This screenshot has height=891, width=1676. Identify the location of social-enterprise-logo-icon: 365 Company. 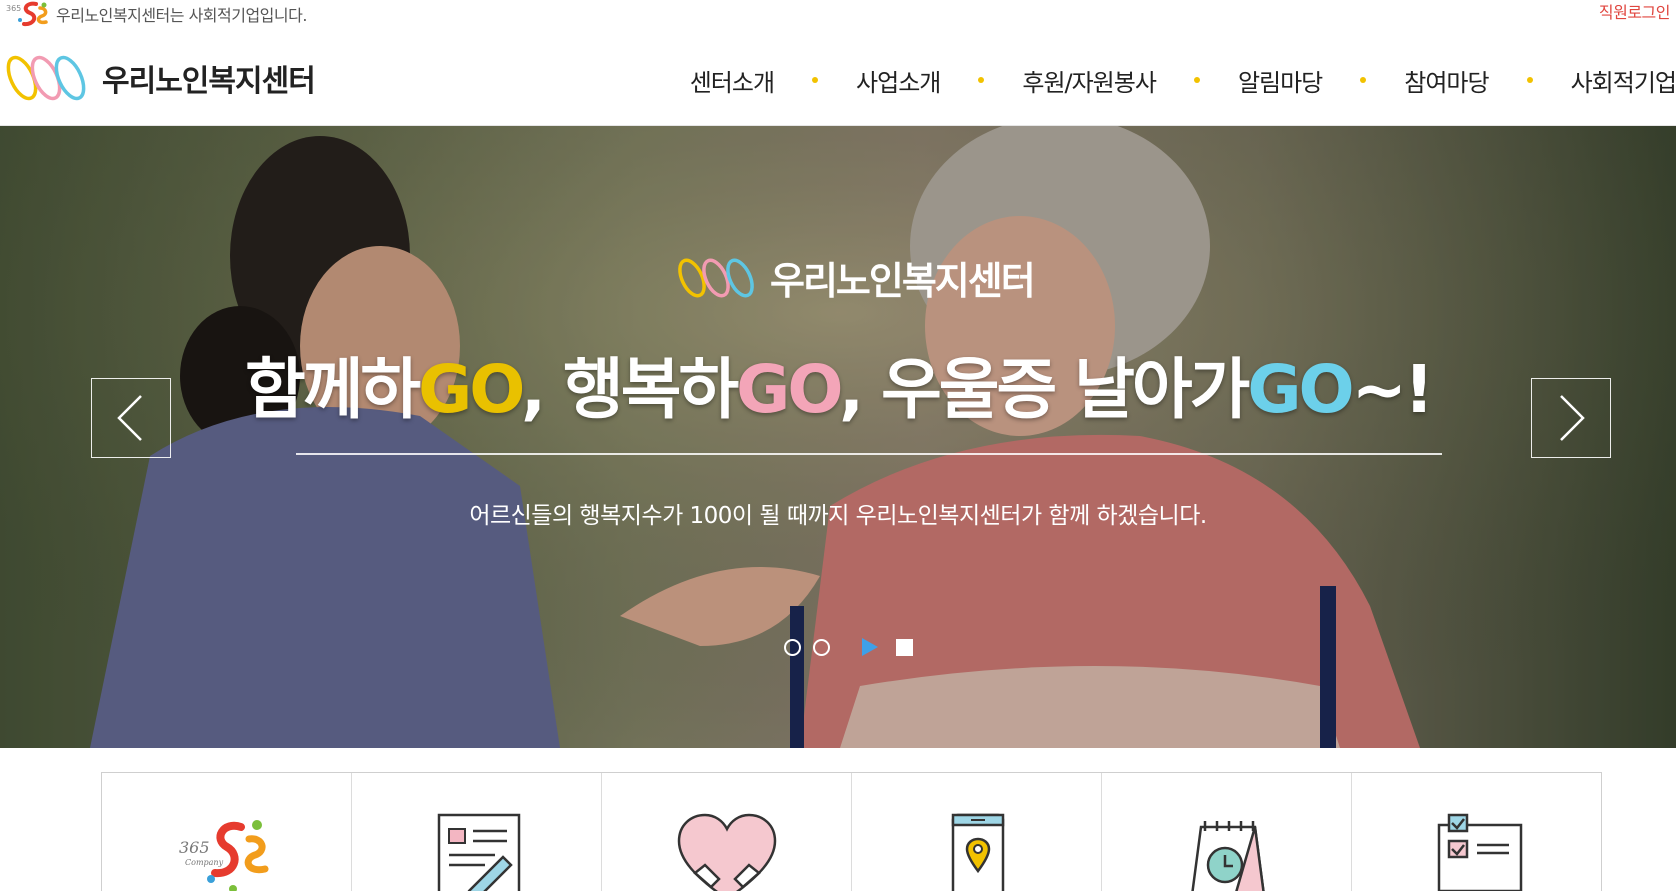
(223, 855).